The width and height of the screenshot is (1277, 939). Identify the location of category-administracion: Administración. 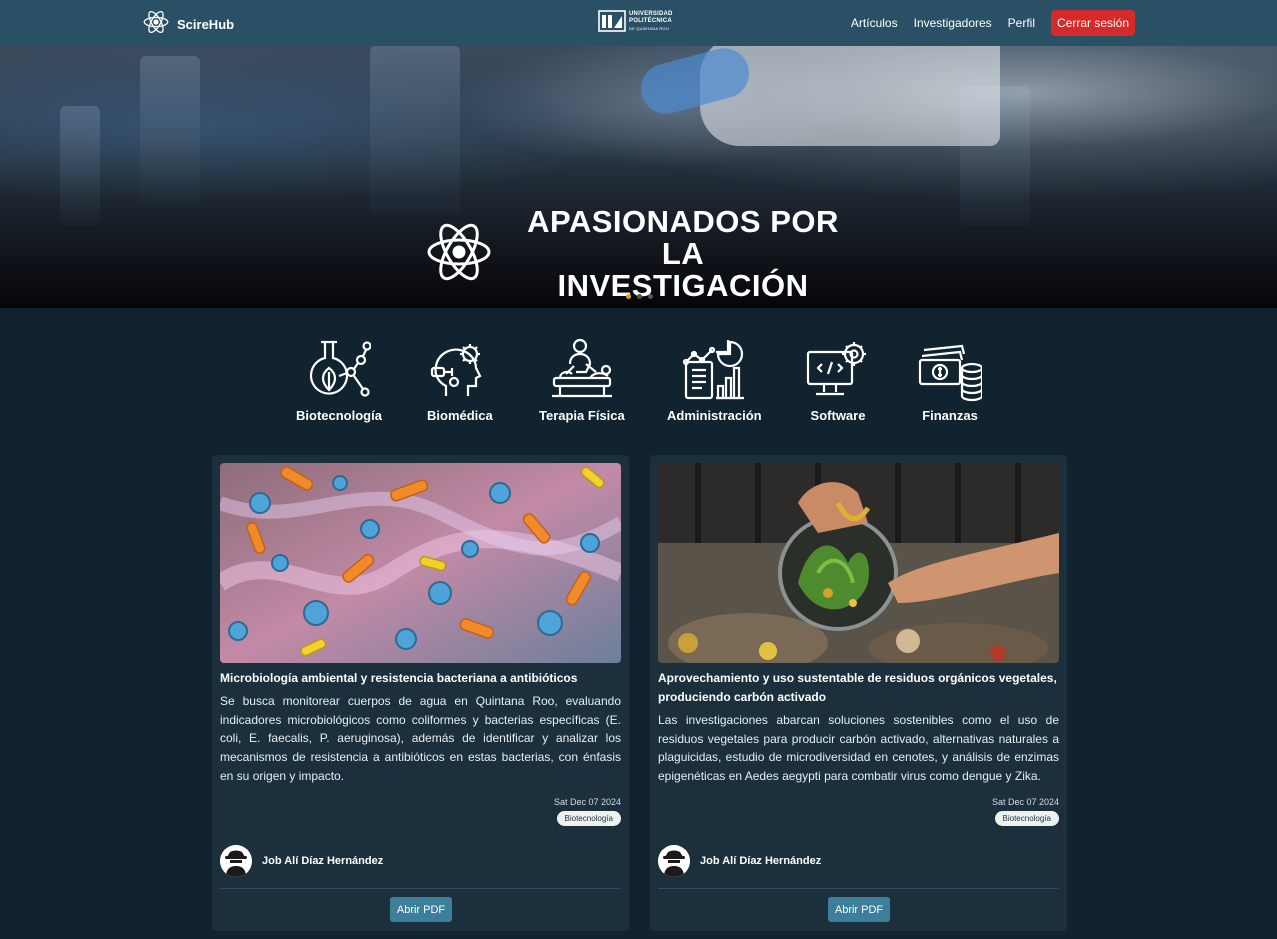
(714, 380).